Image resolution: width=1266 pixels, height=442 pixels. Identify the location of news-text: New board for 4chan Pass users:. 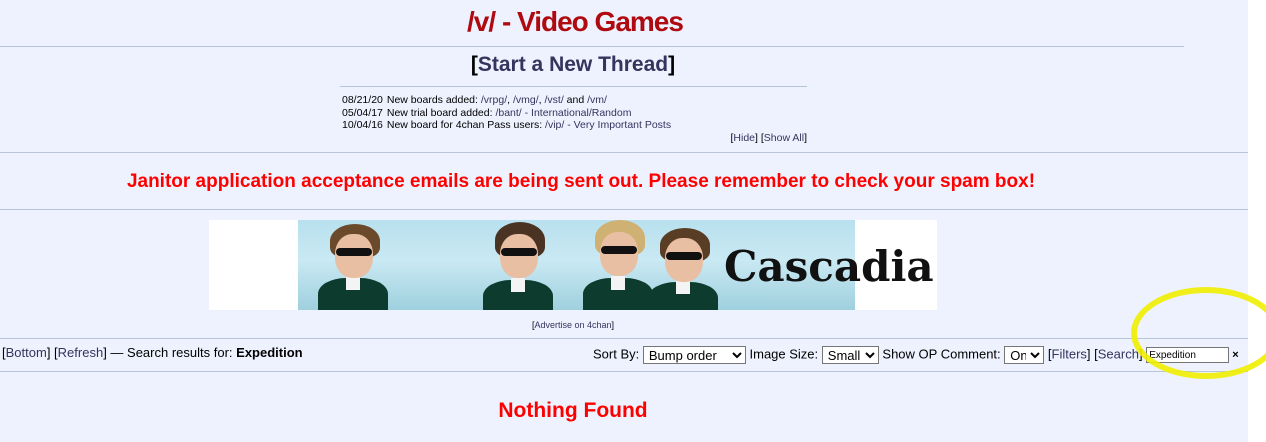
(464, 125).